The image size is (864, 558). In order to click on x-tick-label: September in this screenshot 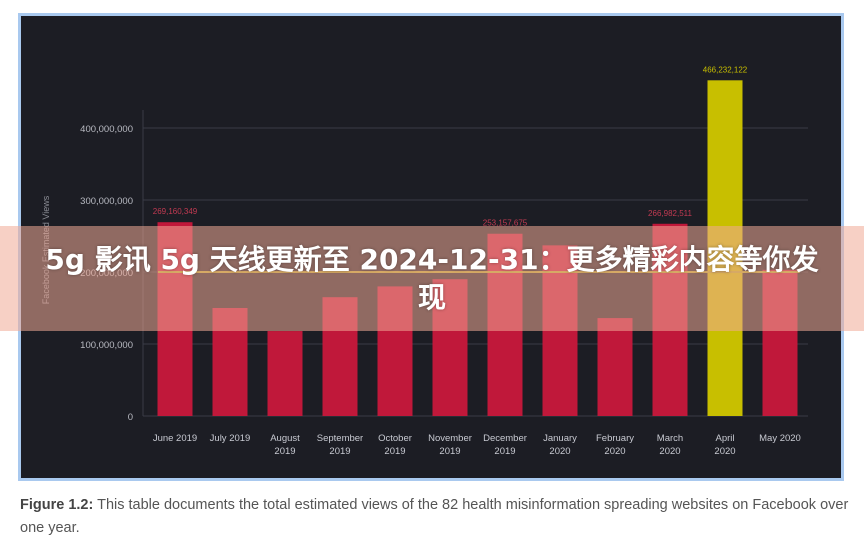, I will do `click(340, 438)`.